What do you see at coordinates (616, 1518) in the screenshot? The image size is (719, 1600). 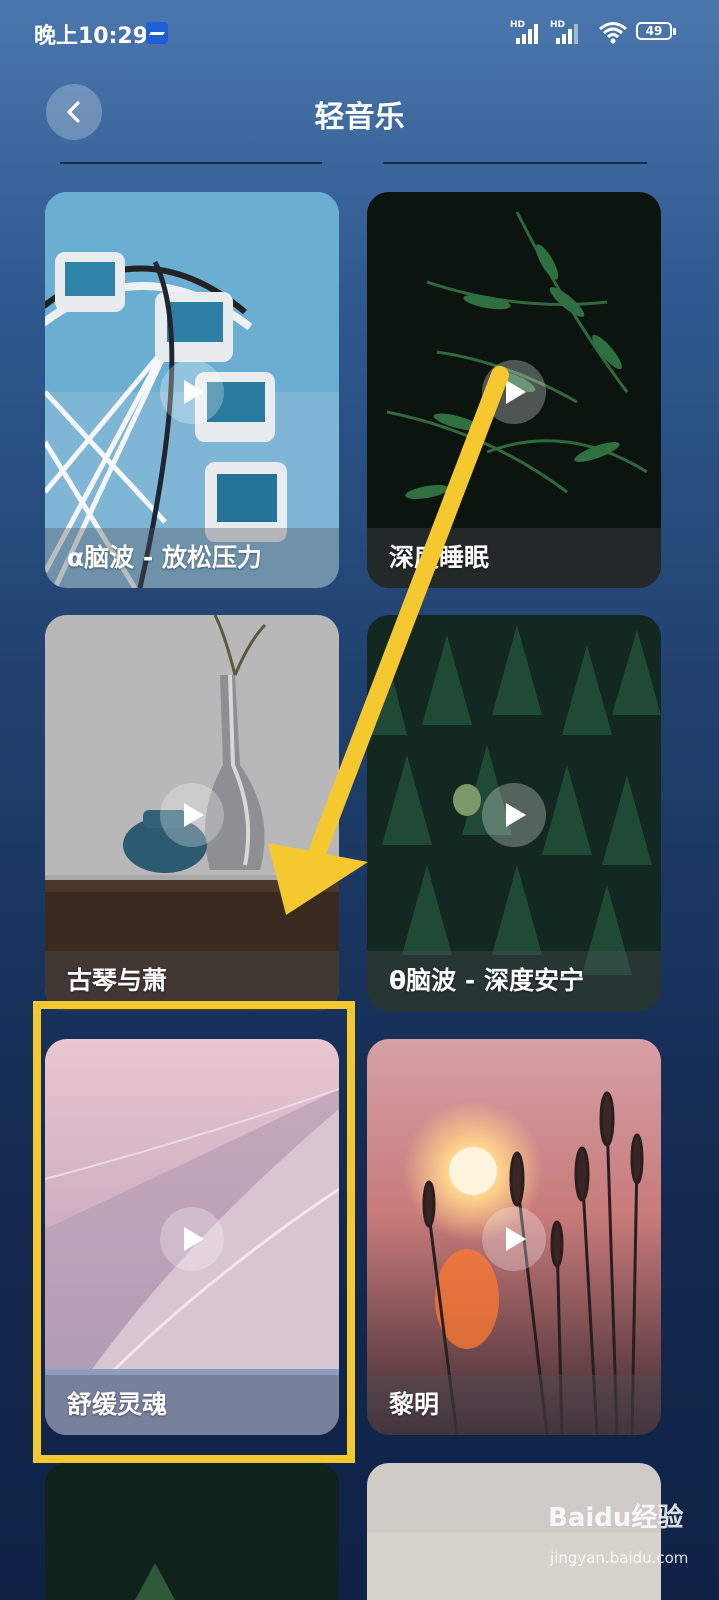 I see `watermark-logo: Baidu经验` at bounding box center [616, 1518].